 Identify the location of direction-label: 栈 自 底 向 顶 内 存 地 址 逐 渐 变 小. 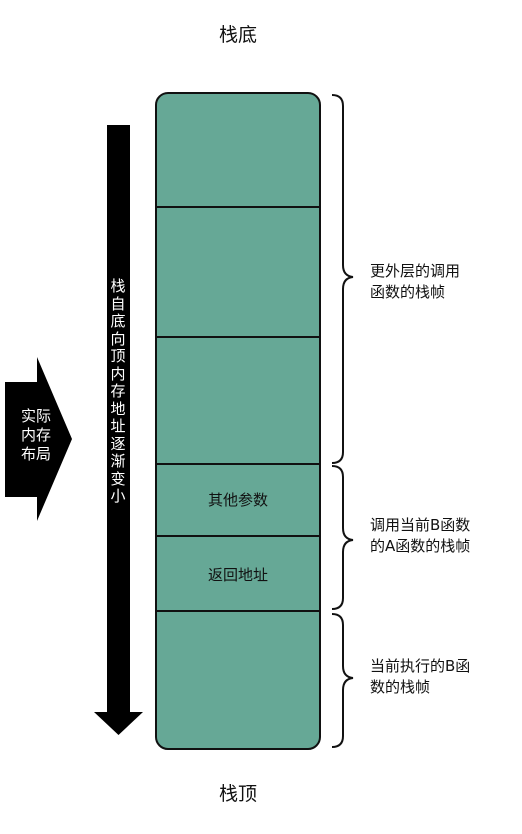
(118, 391).